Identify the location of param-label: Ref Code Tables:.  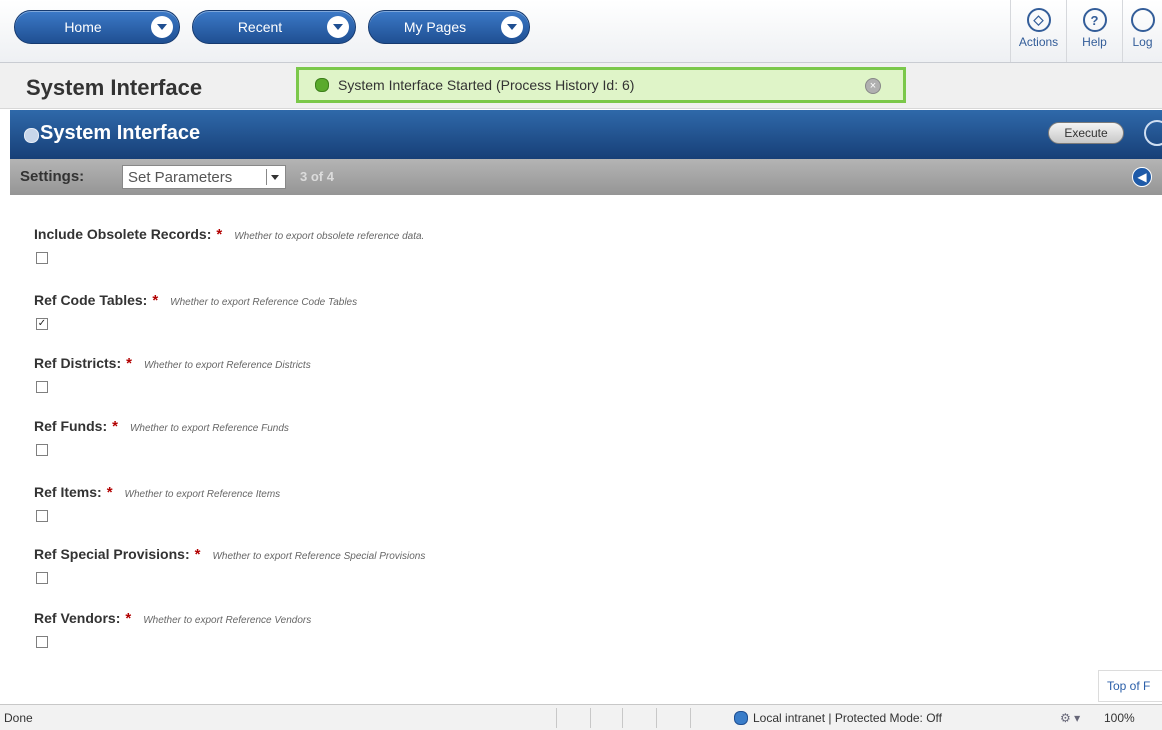
(91, 300).